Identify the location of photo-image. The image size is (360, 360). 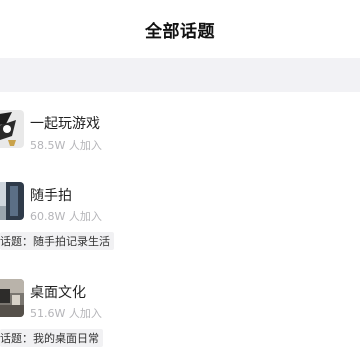
(12, 201).